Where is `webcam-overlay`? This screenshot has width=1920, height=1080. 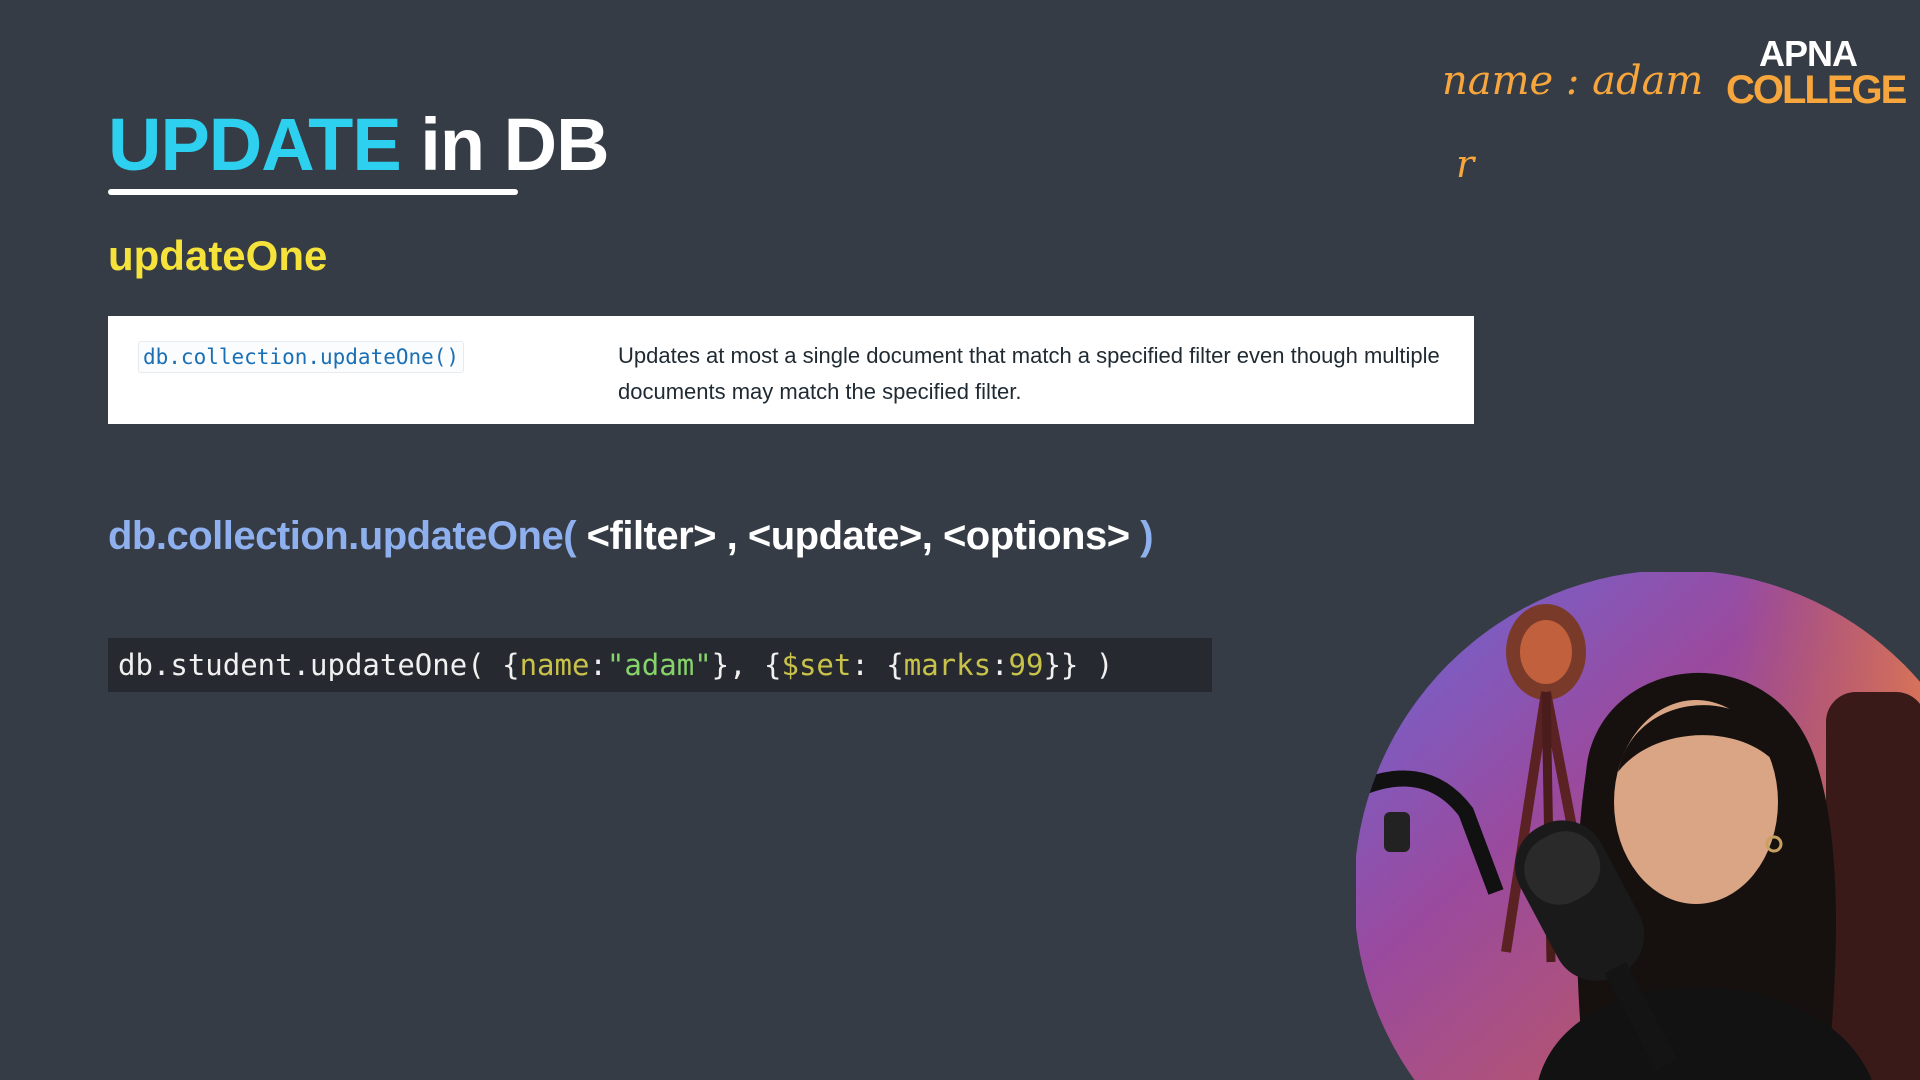 webcam-overlay is located at coordinates (1638, 826).